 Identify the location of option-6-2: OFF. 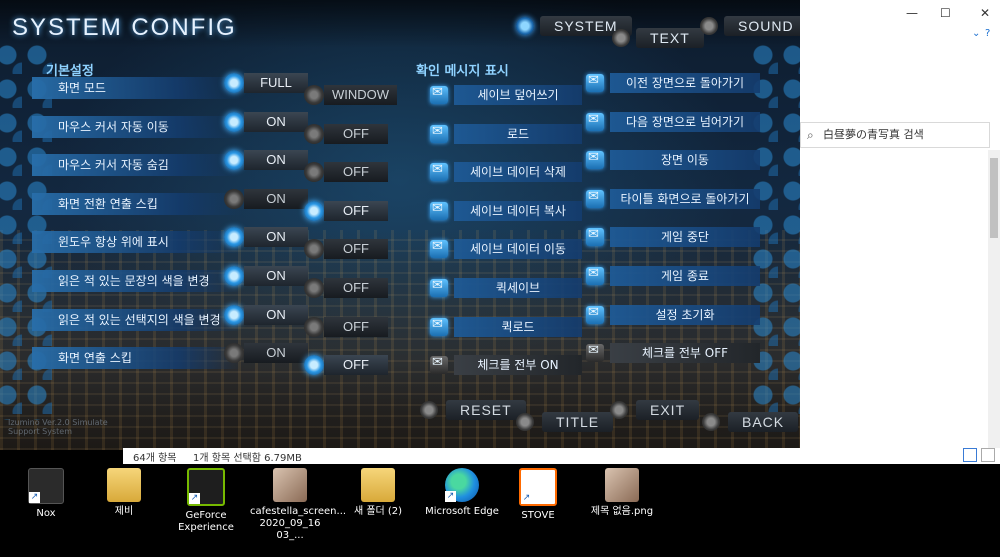
(346, 327).